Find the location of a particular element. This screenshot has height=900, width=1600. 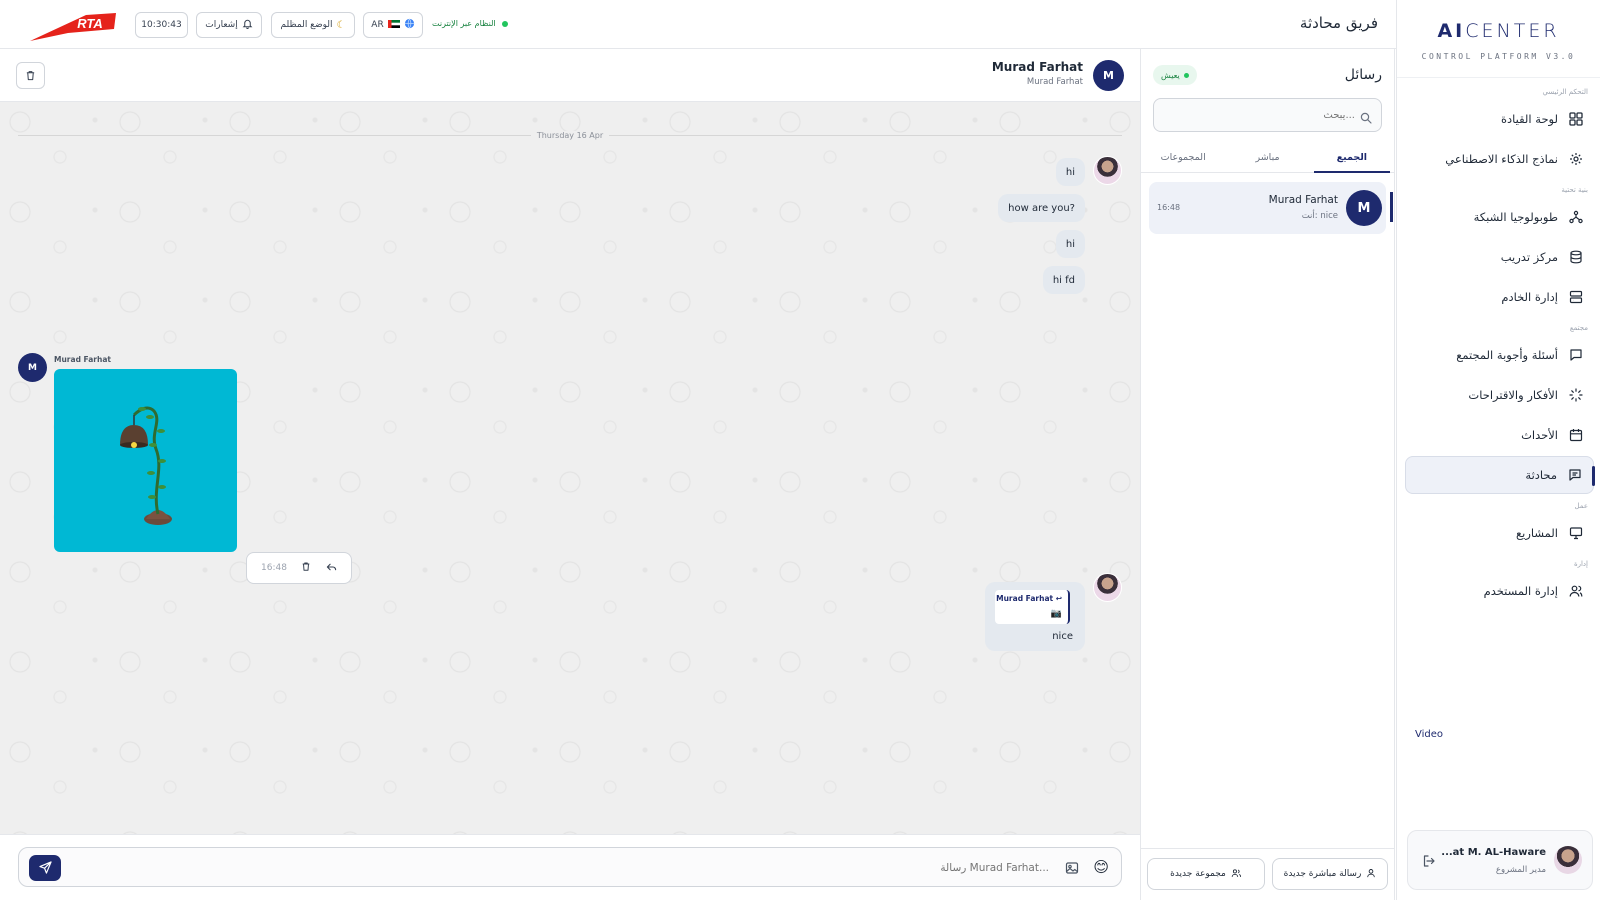

camera-icon: 📷 is located at coordinates (1056, 614).